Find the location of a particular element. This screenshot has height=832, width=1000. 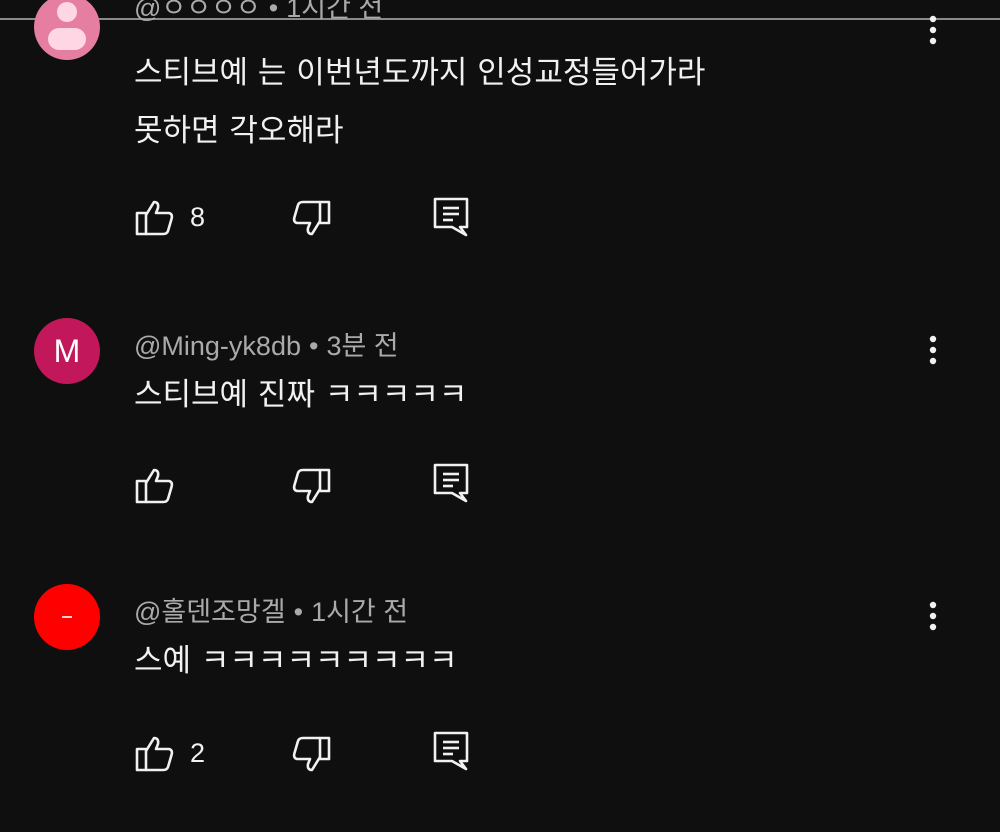

comment-author: @Ming-yk8db is located at coordinates (217, 346).